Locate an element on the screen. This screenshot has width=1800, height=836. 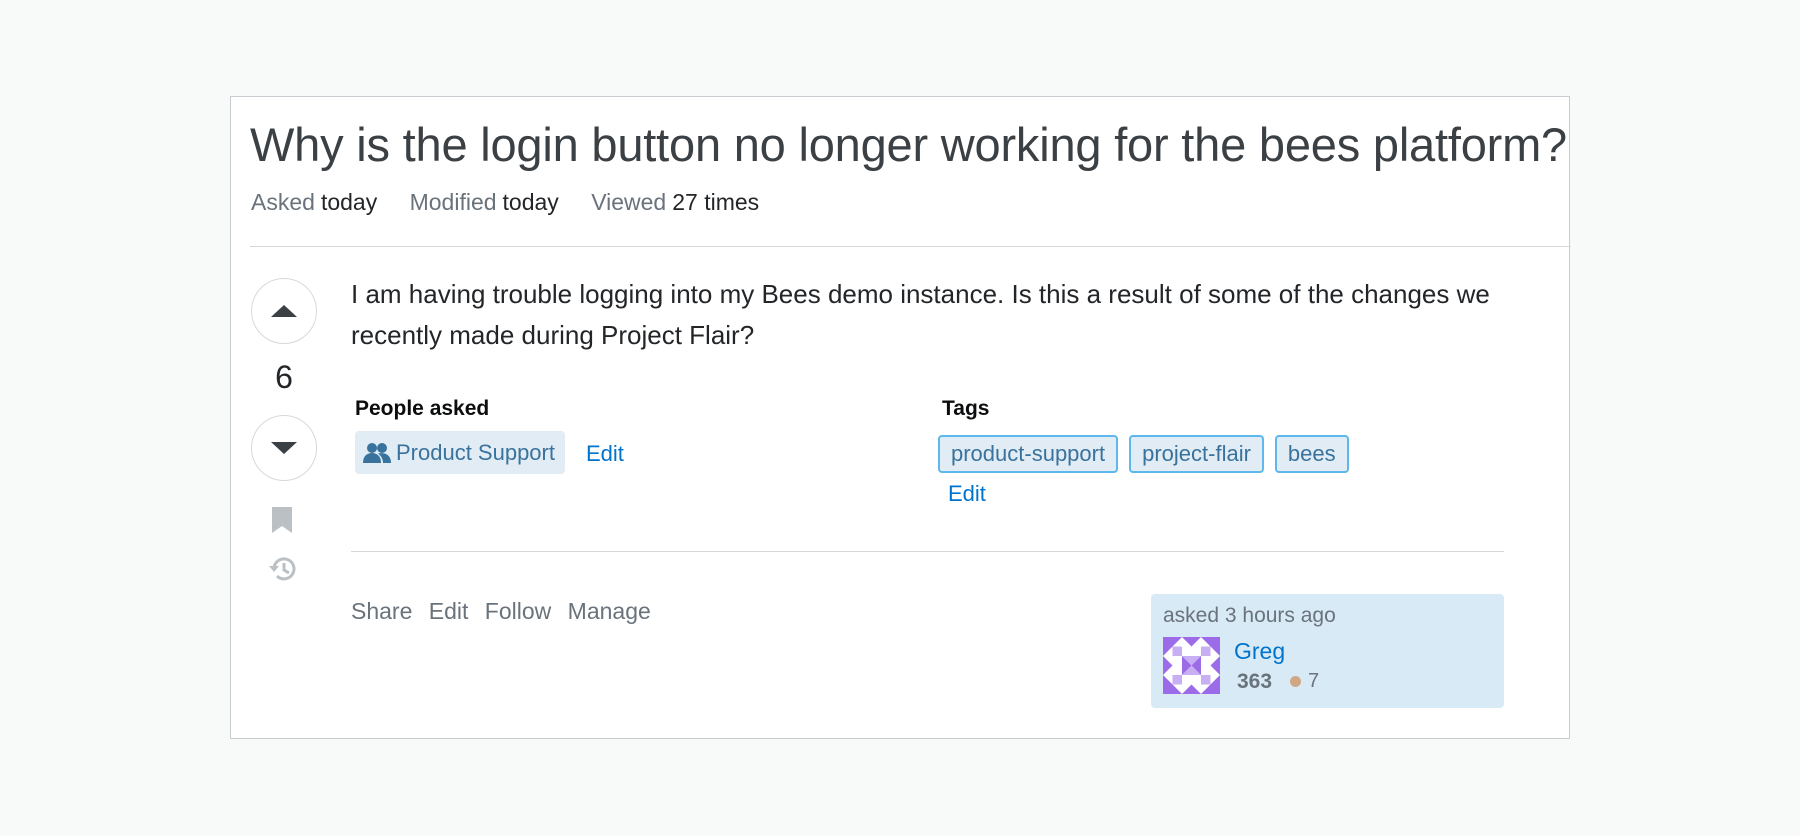
tags-heading: Tags is located at coordinates (966, 408).